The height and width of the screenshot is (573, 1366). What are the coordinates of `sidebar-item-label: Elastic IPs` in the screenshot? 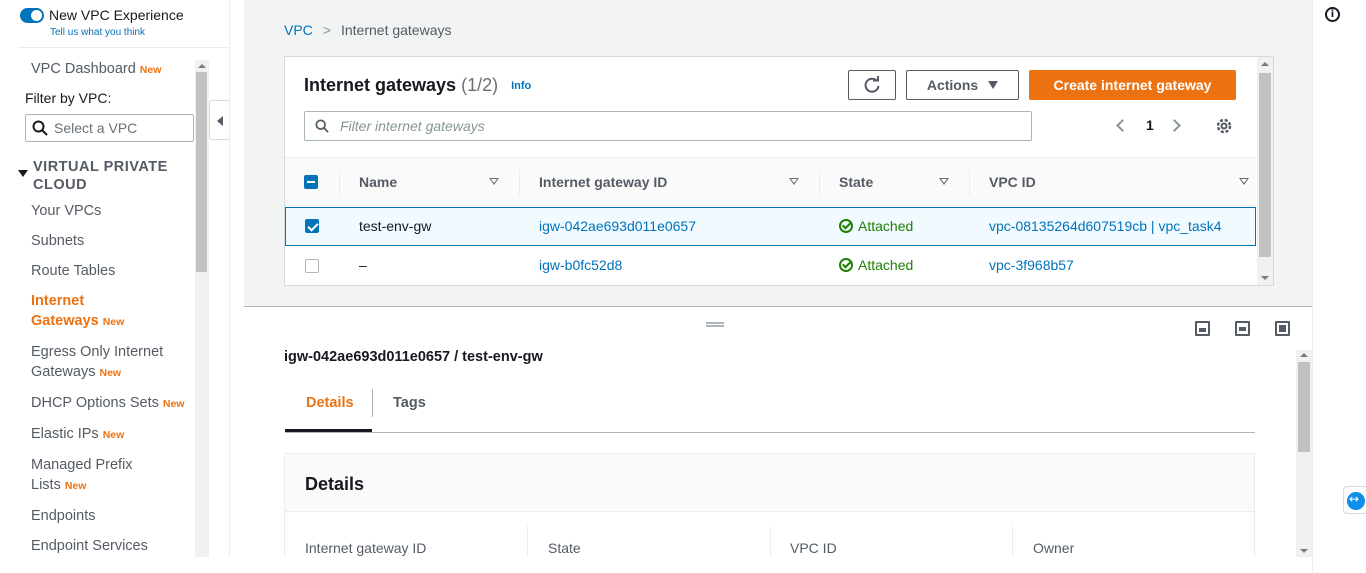 It's located at (65, 434).